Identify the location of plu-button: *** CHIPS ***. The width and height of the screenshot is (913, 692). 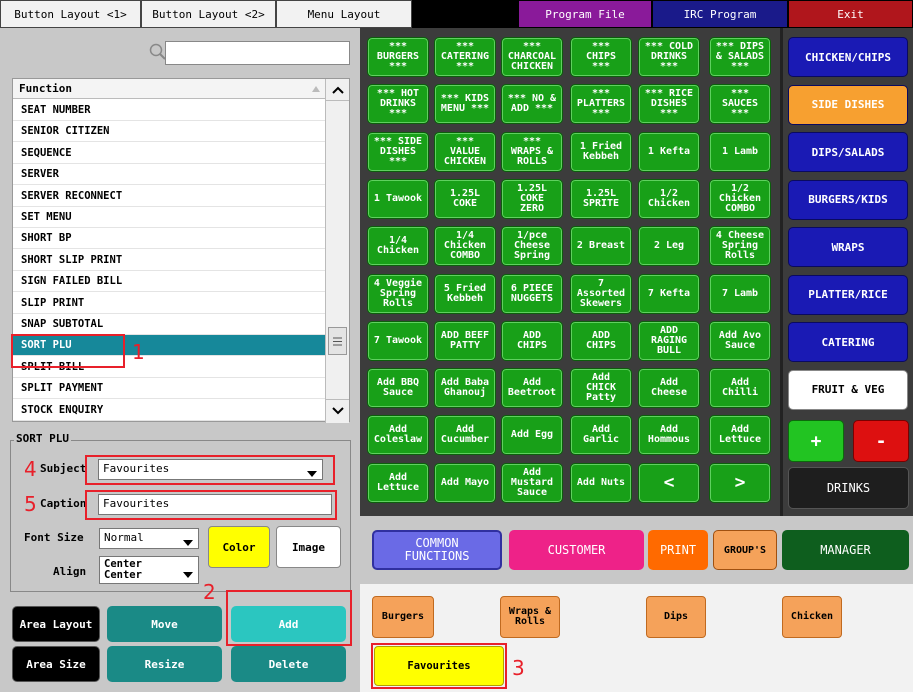
(601, 57).